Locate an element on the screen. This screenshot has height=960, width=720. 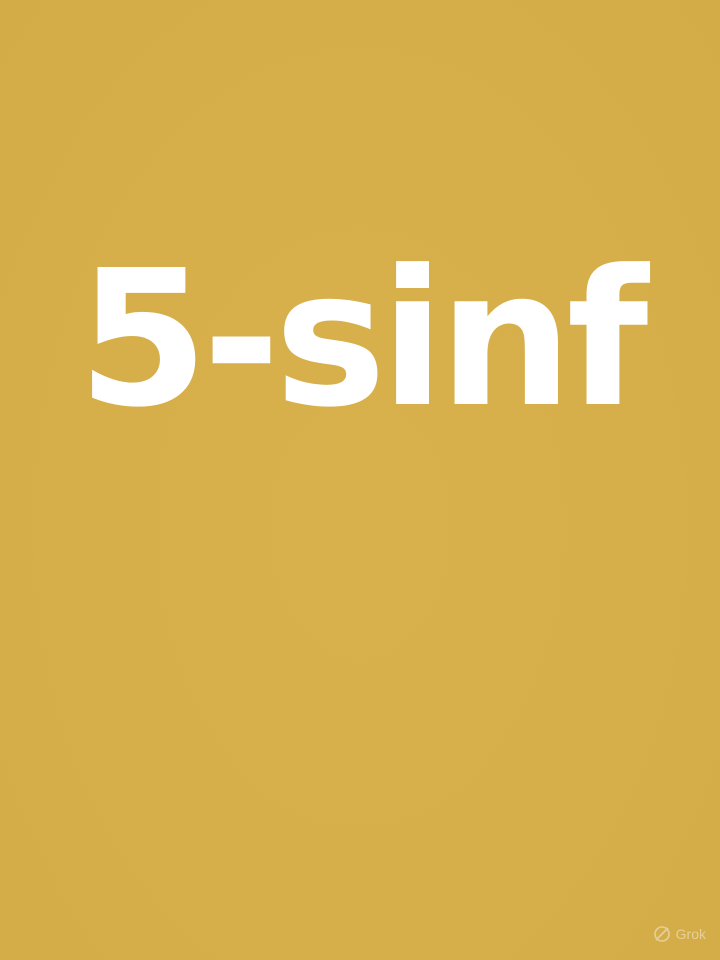
grok-logo-icon is located at coordinates (661, 934).